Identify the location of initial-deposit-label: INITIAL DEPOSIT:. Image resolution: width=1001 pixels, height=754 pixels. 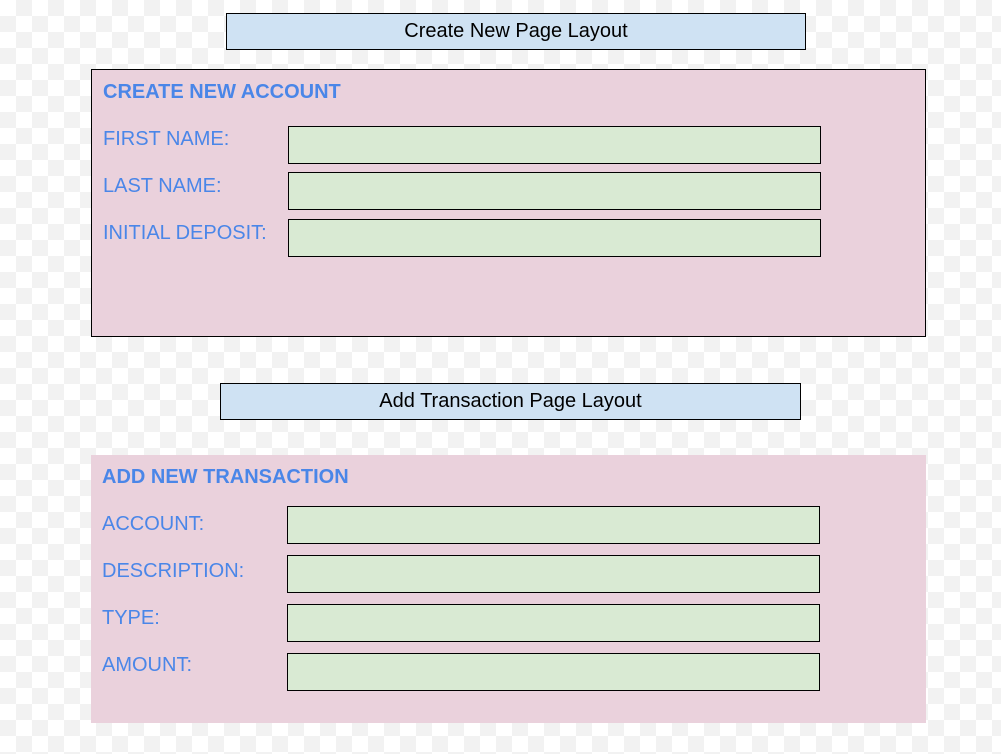
(185, 233).